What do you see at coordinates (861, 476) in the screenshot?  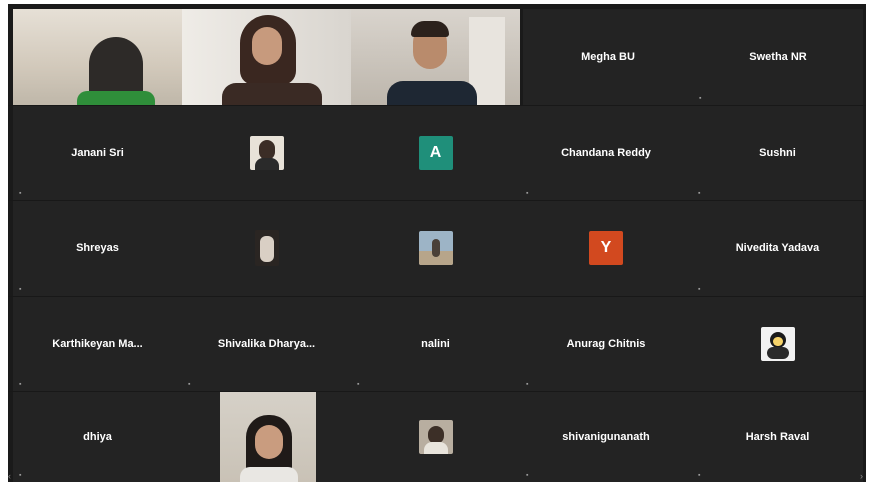 I see `next-page-icon: ›` at bounding box center [861, 476].